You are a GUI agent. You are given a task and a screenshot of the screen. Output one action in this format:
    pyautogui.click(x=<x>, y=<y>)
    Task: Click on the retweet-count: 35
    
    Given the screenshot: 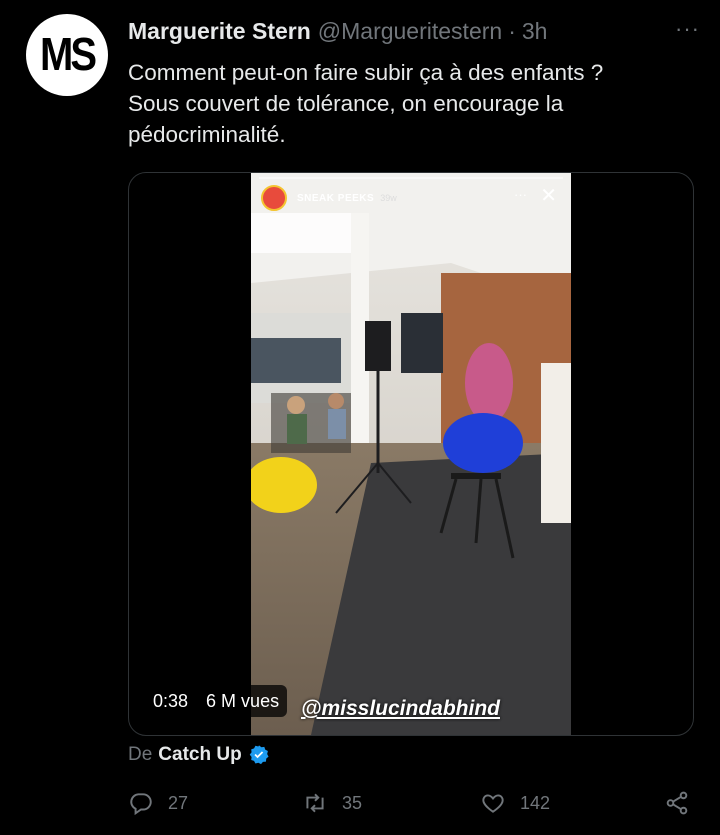 What is the action you would take?
    pyautogui.click(x=352, y=802)
    